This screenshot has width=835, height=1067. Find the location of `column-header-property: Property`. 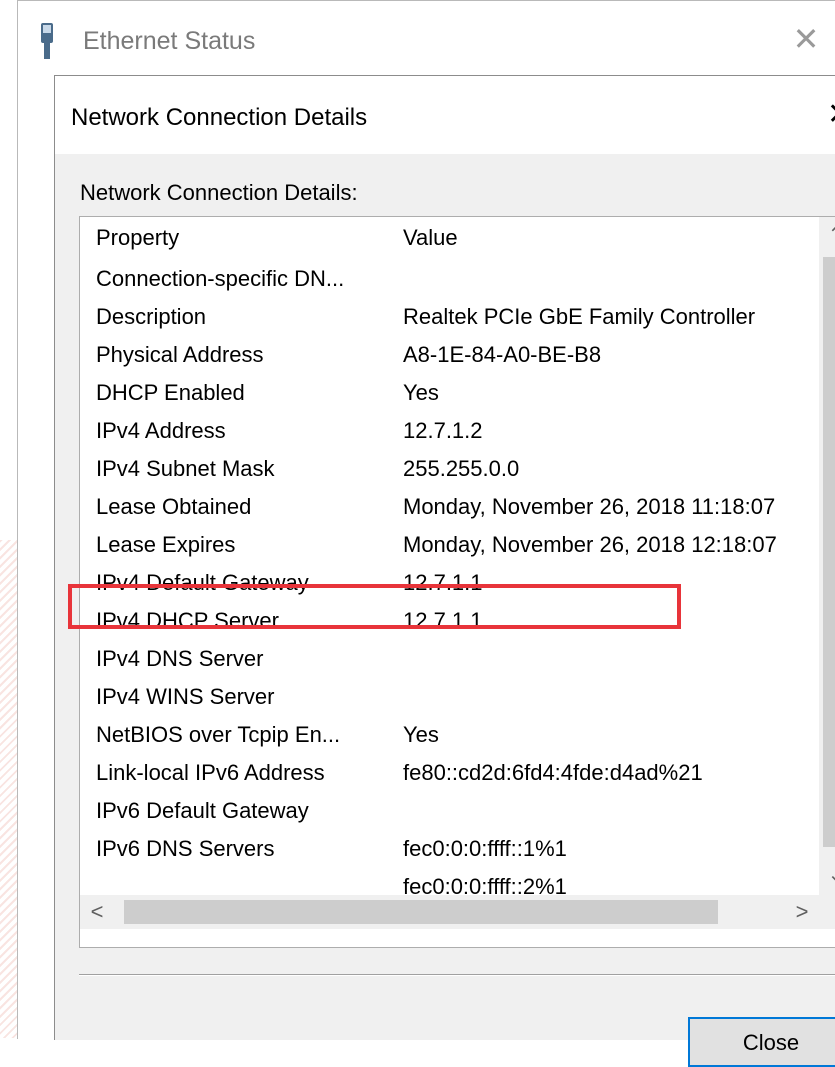

column-header-property: Property is located at coordinates (137, 238).